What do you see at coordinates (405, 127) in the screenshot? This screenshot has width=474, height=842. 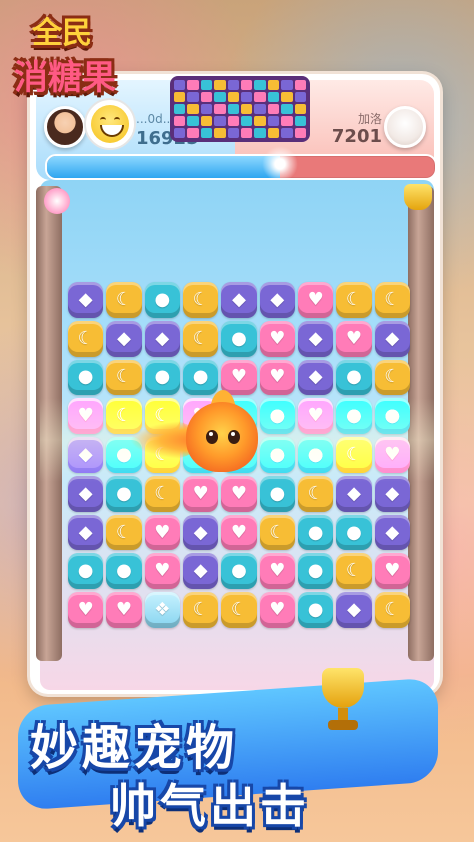 I see `player-right-avatar` at bounding box center [405, 127].